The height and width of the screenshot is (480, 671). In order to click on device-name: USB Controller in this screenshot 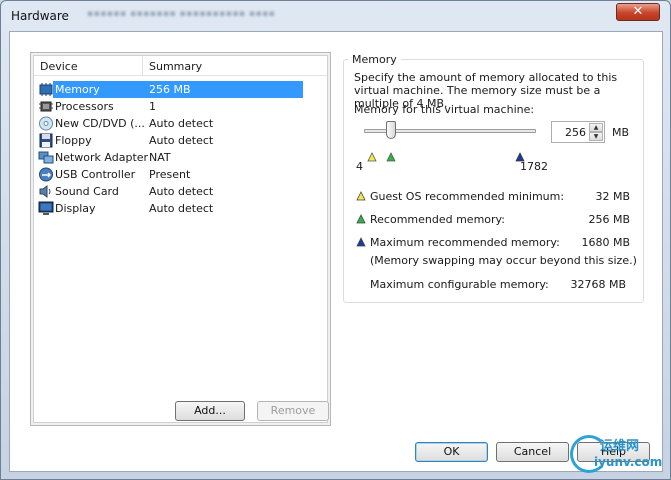, I will do `click(95, 174)`.